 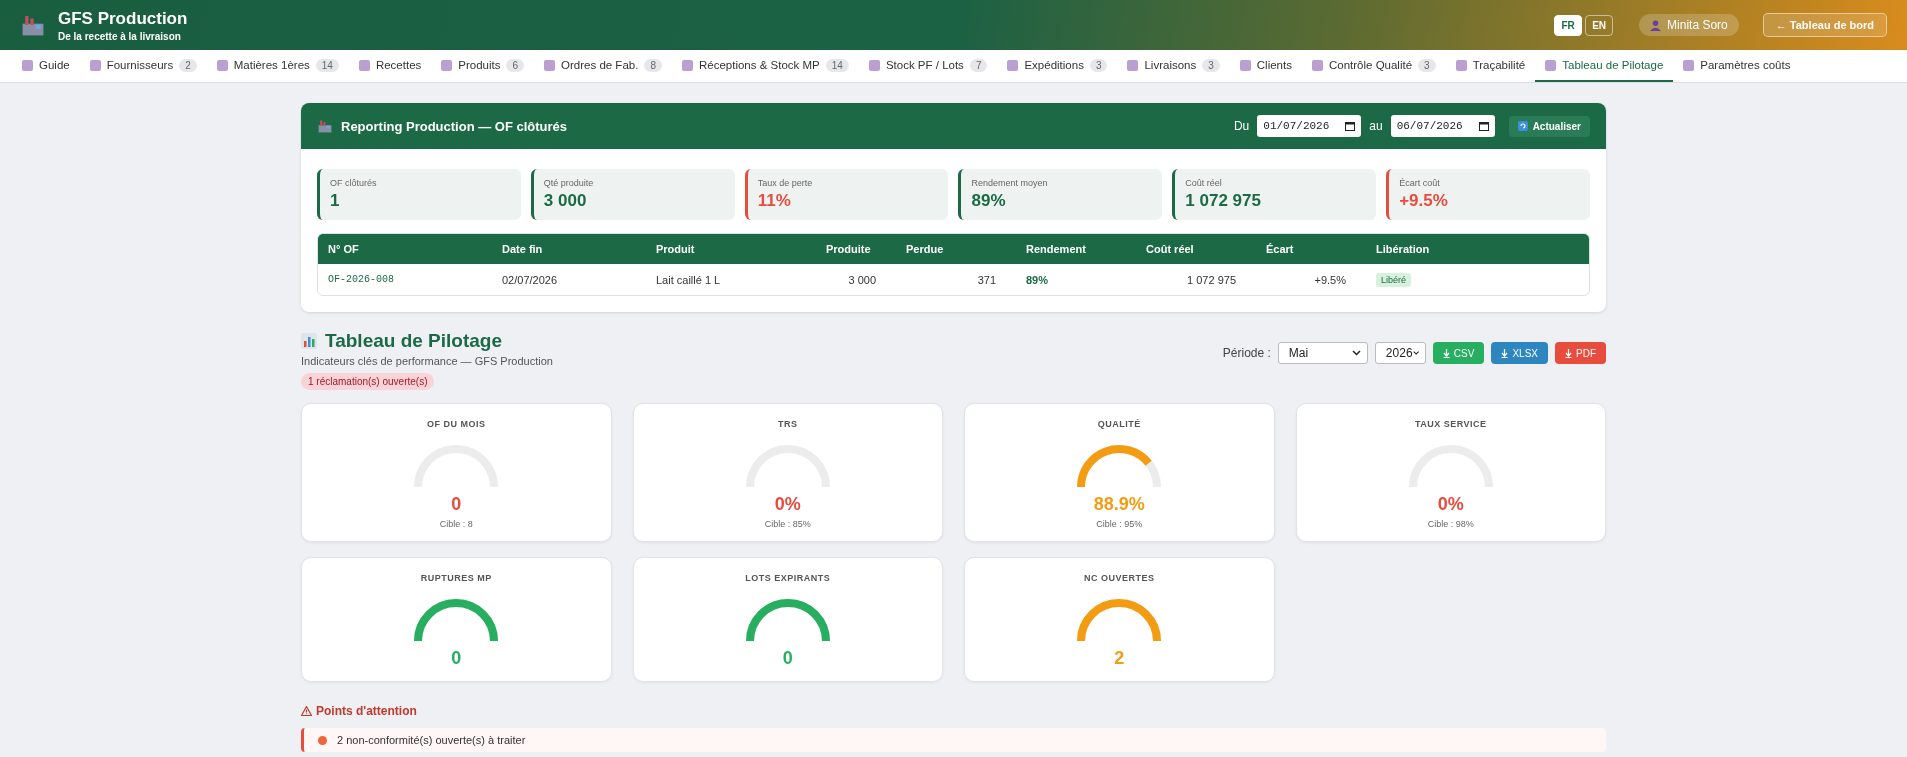 I want to click on refresh-button: Actualiser, so click(x=1549, y=126).